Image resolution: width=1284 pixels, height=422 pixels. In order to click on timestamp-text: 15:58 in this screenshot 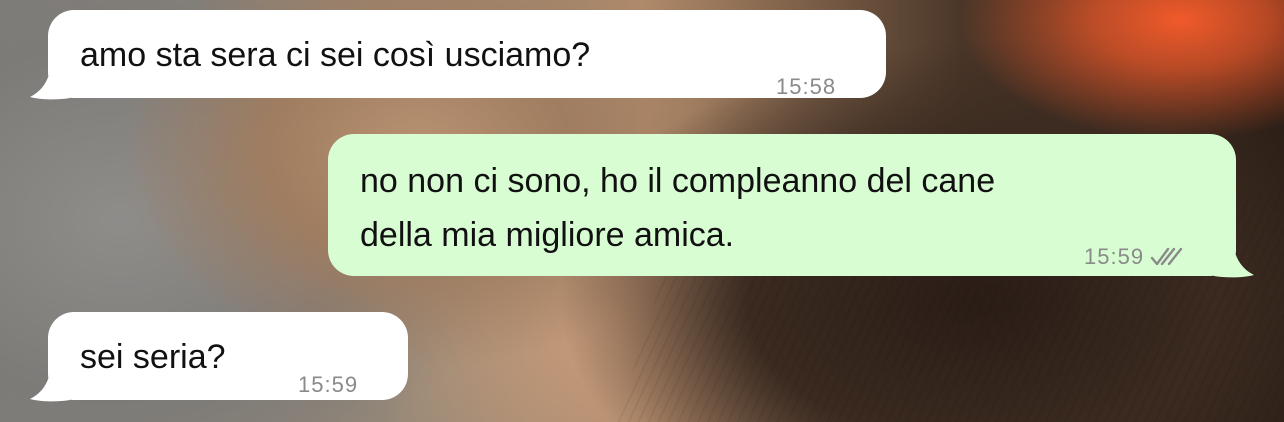, I will do `click(806, 86)`.